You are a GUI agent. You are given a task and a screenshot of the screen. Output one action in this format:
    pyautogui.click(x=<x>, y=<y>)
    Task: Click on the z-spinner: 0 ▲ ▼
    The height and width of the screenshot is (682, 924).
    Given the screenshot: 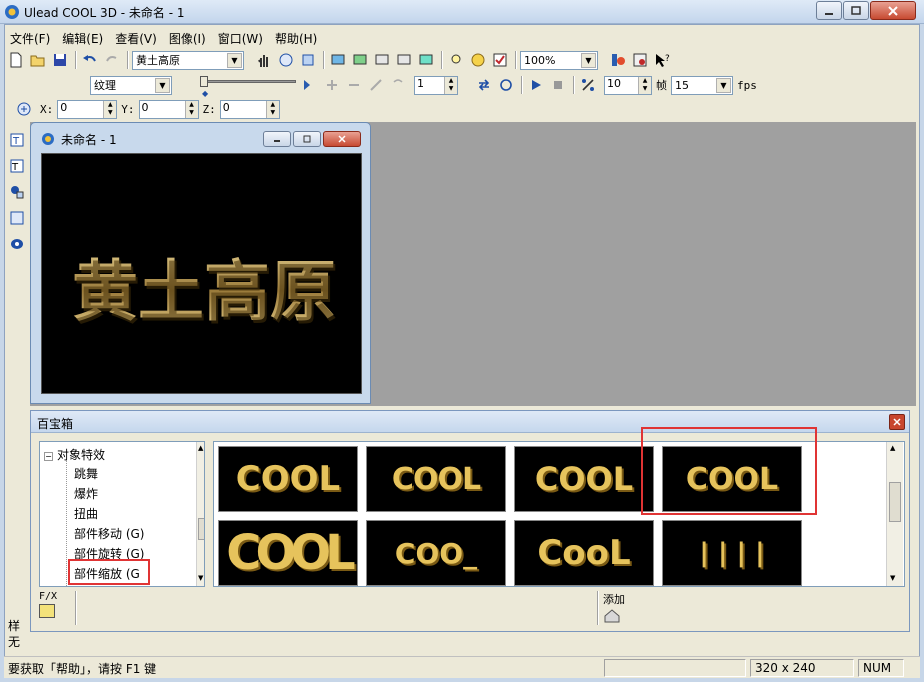 What is the action you would take?
    pyautogui.click(x=249, y=109)
    